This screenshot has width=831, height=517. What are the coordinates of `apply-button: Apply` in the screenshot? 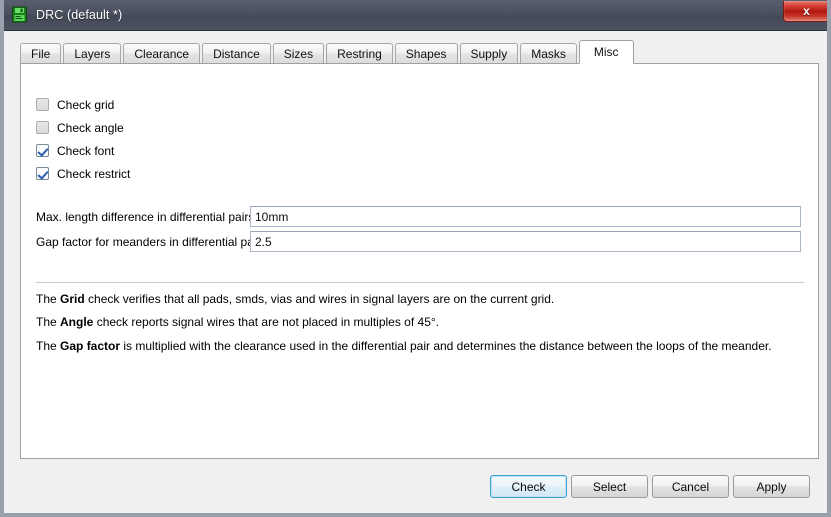 It's located at (771, 486).